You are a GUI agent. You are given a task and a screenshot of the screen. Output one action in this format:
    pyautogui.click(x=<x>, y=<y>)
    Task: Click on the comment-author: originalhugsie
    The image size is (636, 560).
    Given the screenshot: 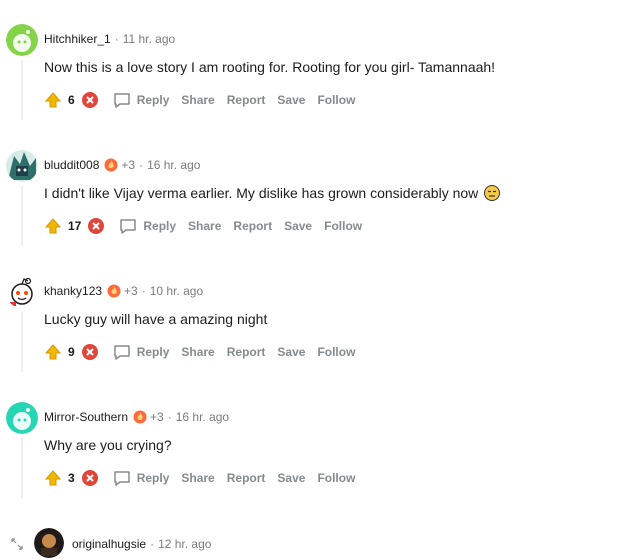 What is the action you would take?
    pyautogui.click(x=109, y=544)
    